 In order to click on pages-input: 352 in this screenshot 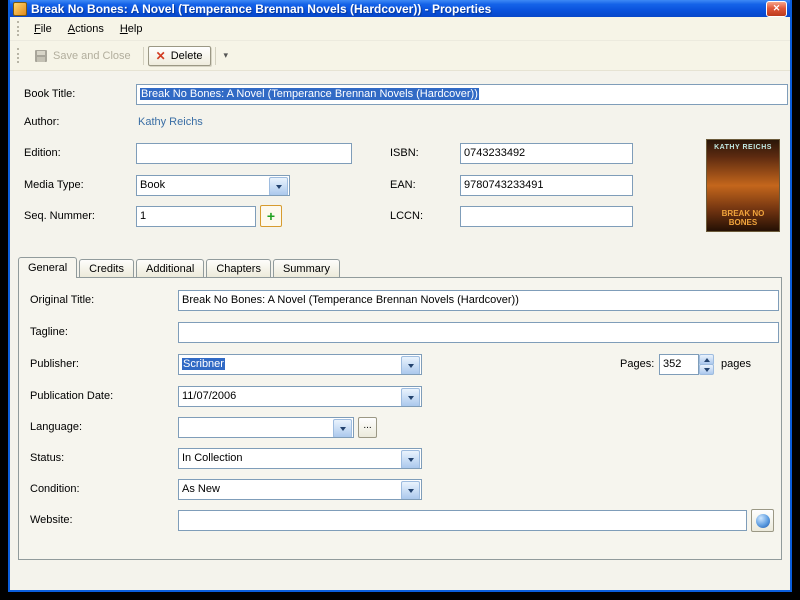, I will do `click(679, 364)`.